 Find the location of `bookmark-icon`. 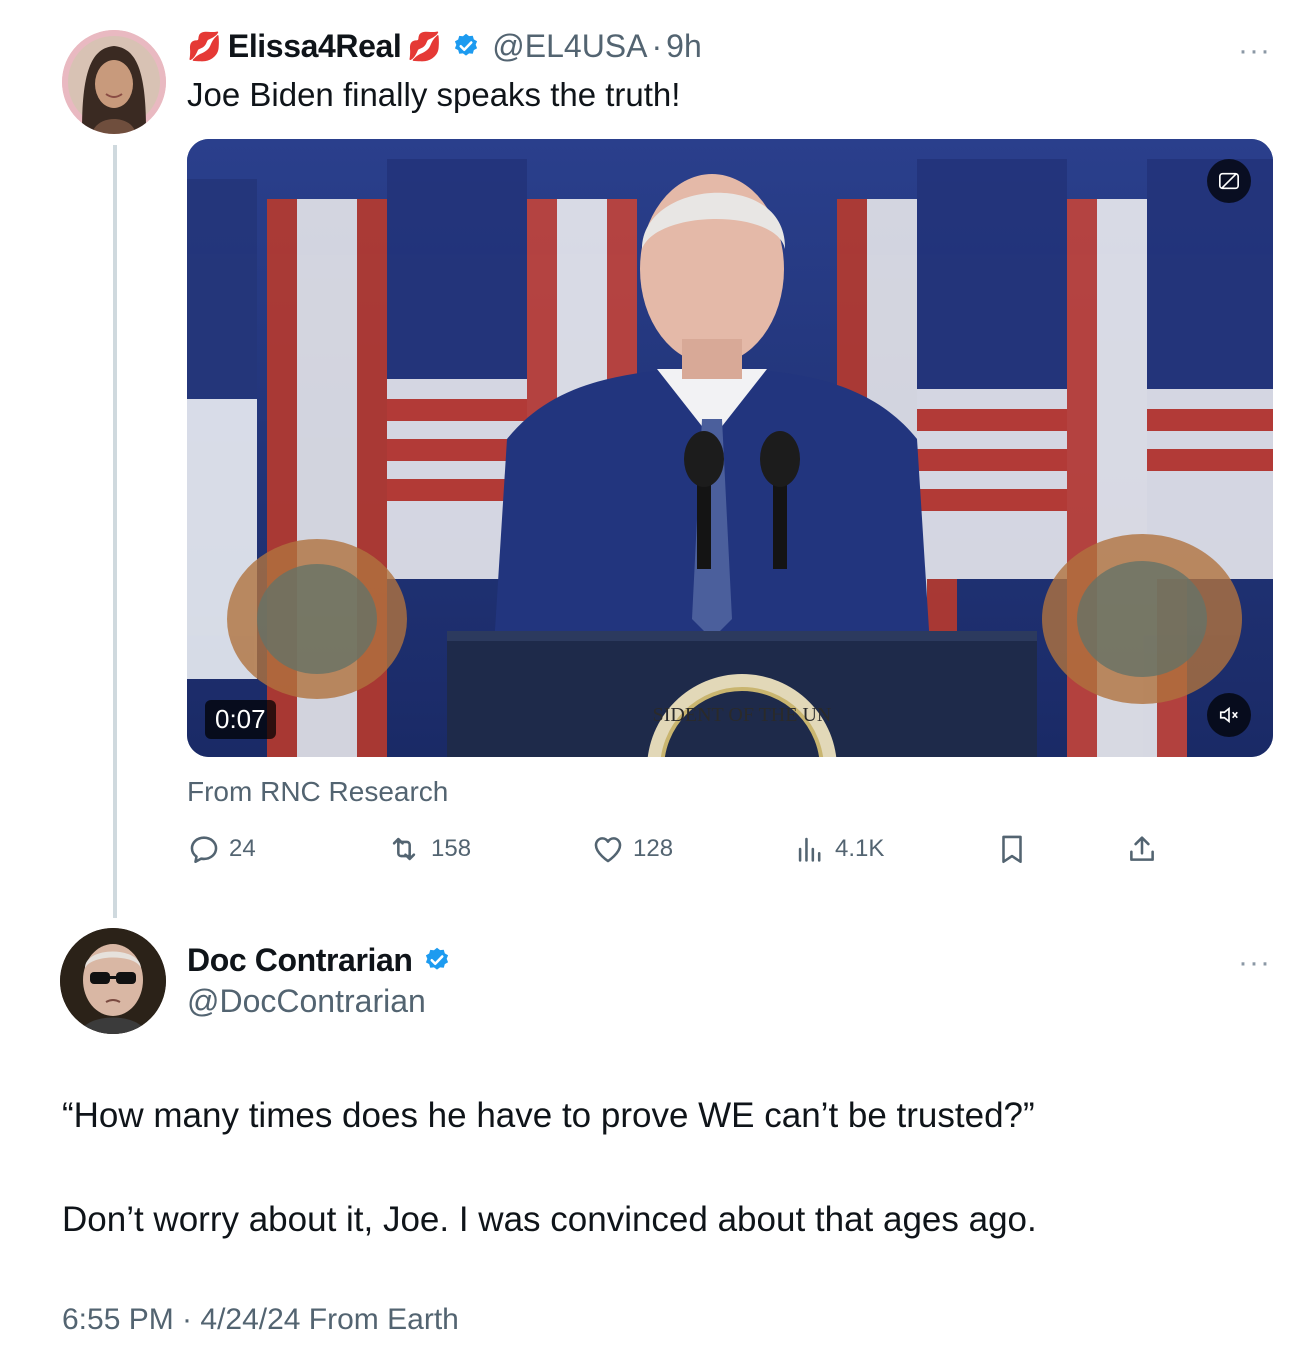

bookmark-icon is located at coordinates (1016, 849).